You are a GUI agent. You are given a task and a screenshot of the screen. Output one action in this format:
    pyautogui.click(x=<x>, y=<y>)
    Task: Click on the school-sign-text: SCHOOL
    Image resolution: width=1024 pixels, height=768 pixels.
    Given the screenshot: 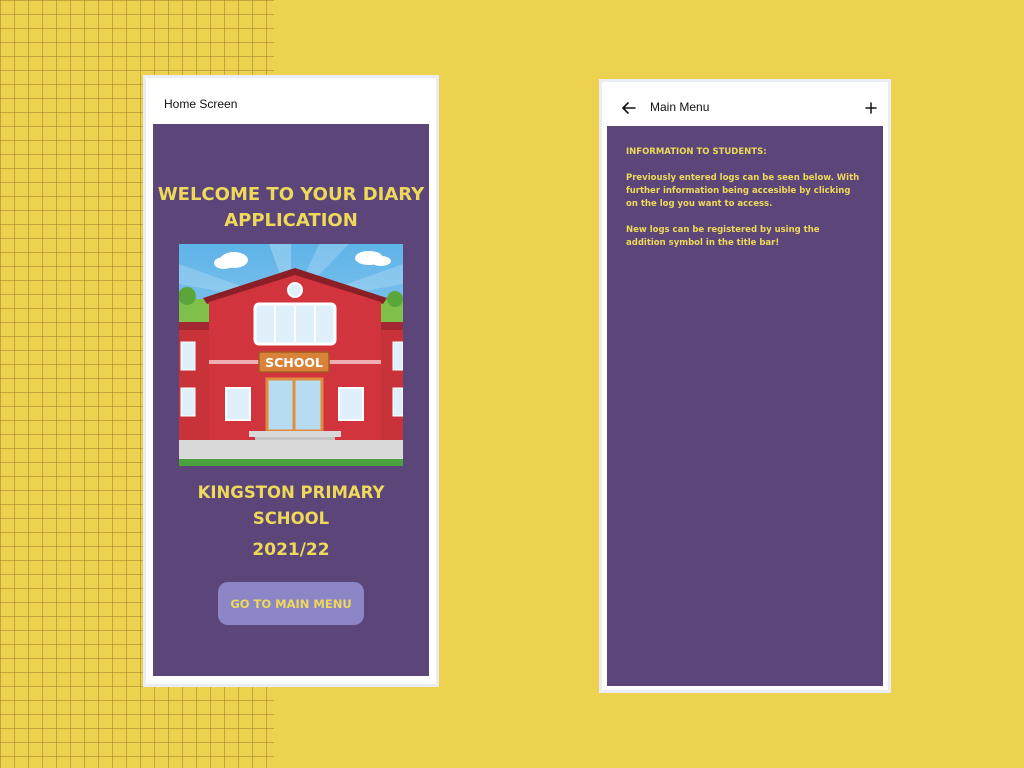 What is the action you would take?
    pyautogui.click(x=294, y=362)
    